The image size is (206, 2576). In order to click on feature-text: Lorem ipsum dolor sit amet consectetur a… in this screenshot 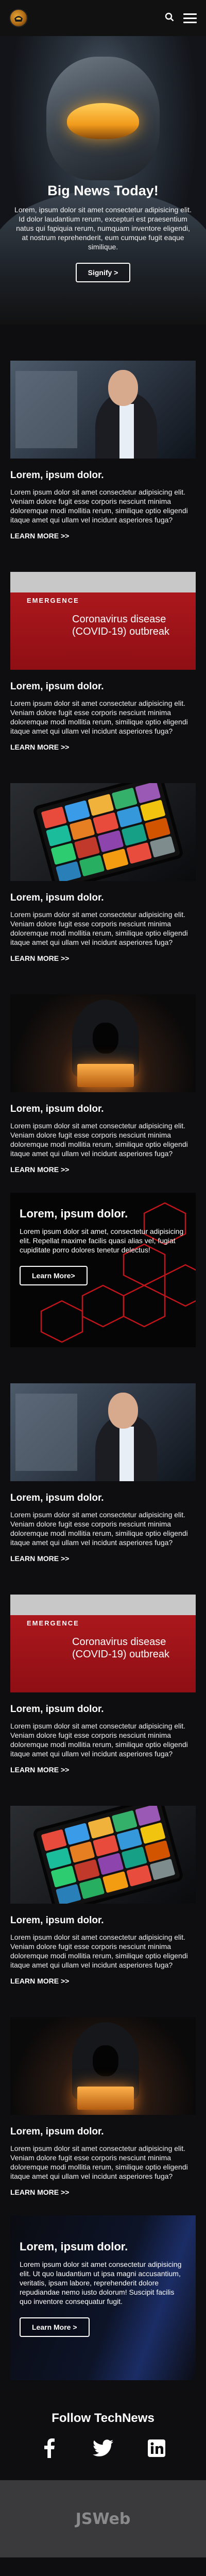, I will do `click(101, 2283)`.